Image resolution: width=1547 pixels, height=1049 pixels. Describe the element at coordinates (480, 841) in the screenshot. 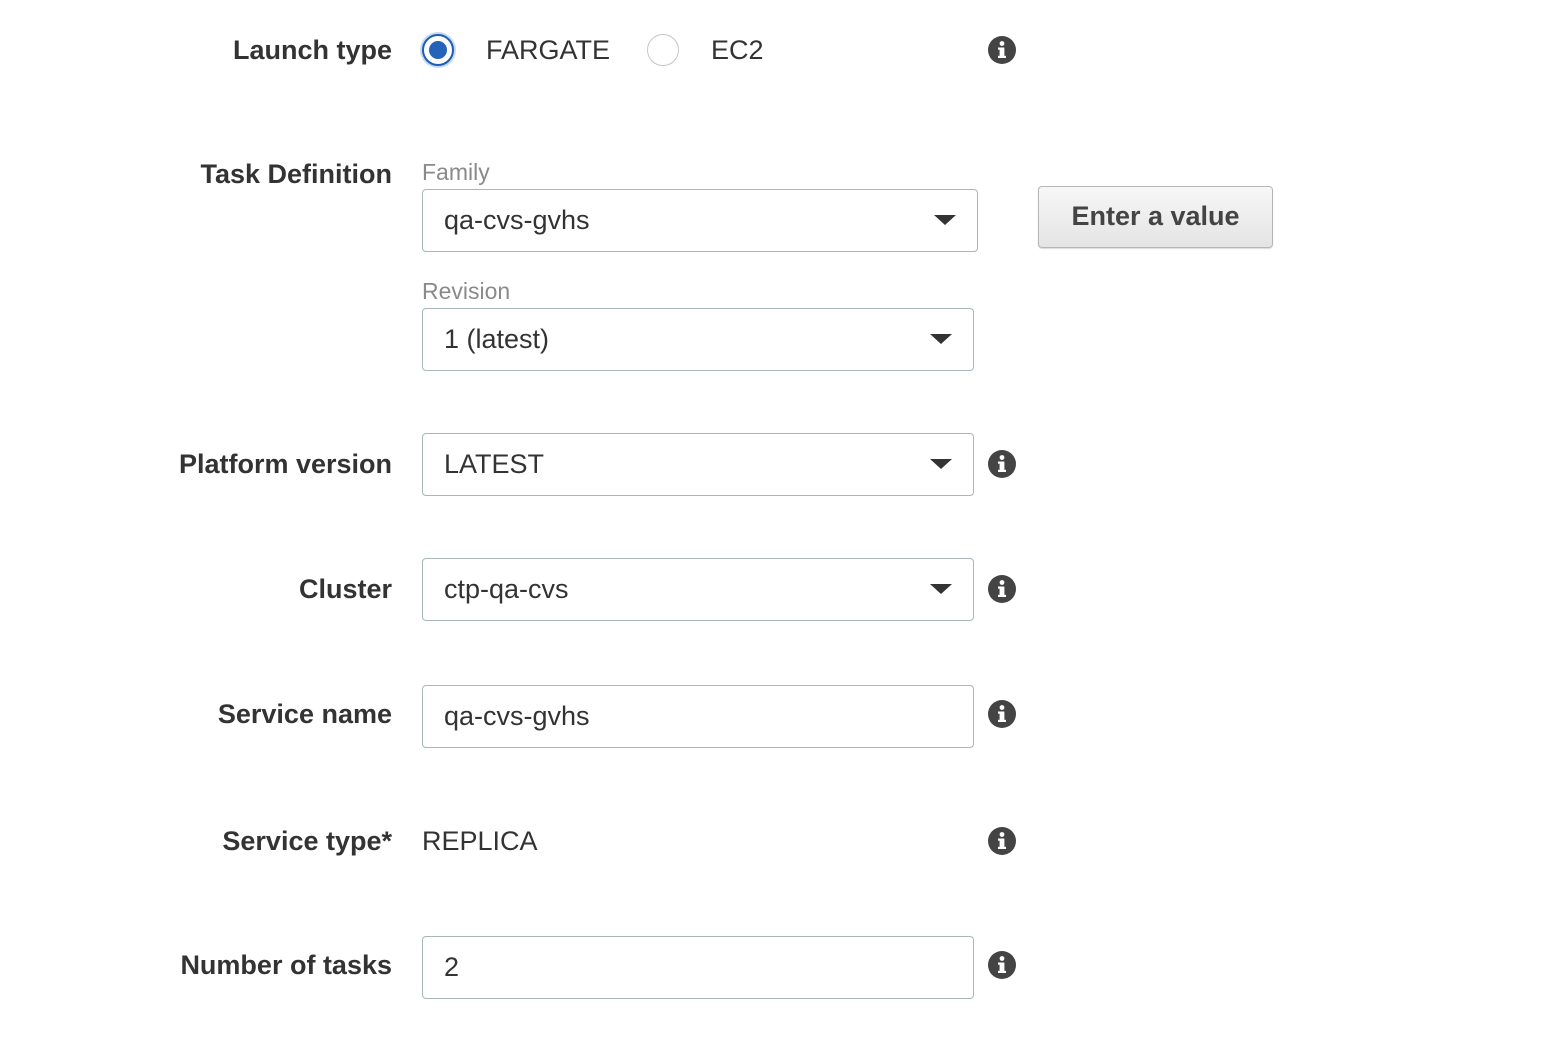

I see `service-type-value: REPLICA` at that location.